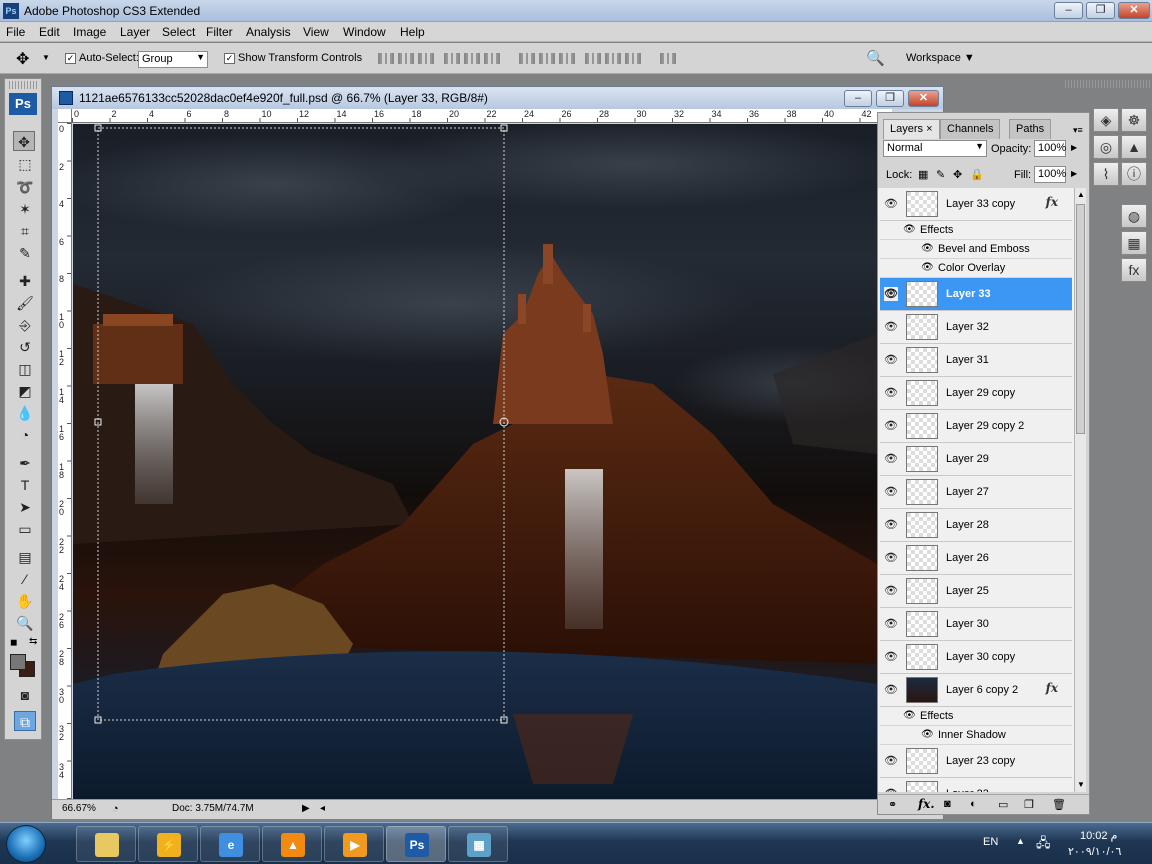 The height and width of the screenshot is (864, 1152). What do you see at coordinates (25, 209) in the screenshot?
I see `magic-wand-tool: ✶` at bounding box center [25, 209].